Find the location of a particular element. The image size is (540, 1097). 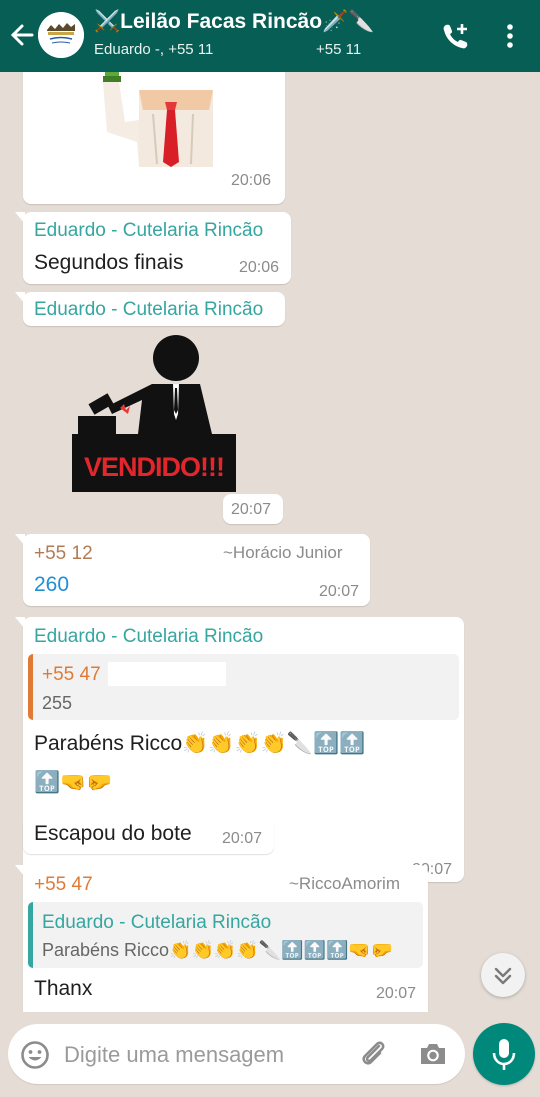

mic-icon is located at coordinates (504, 1054).